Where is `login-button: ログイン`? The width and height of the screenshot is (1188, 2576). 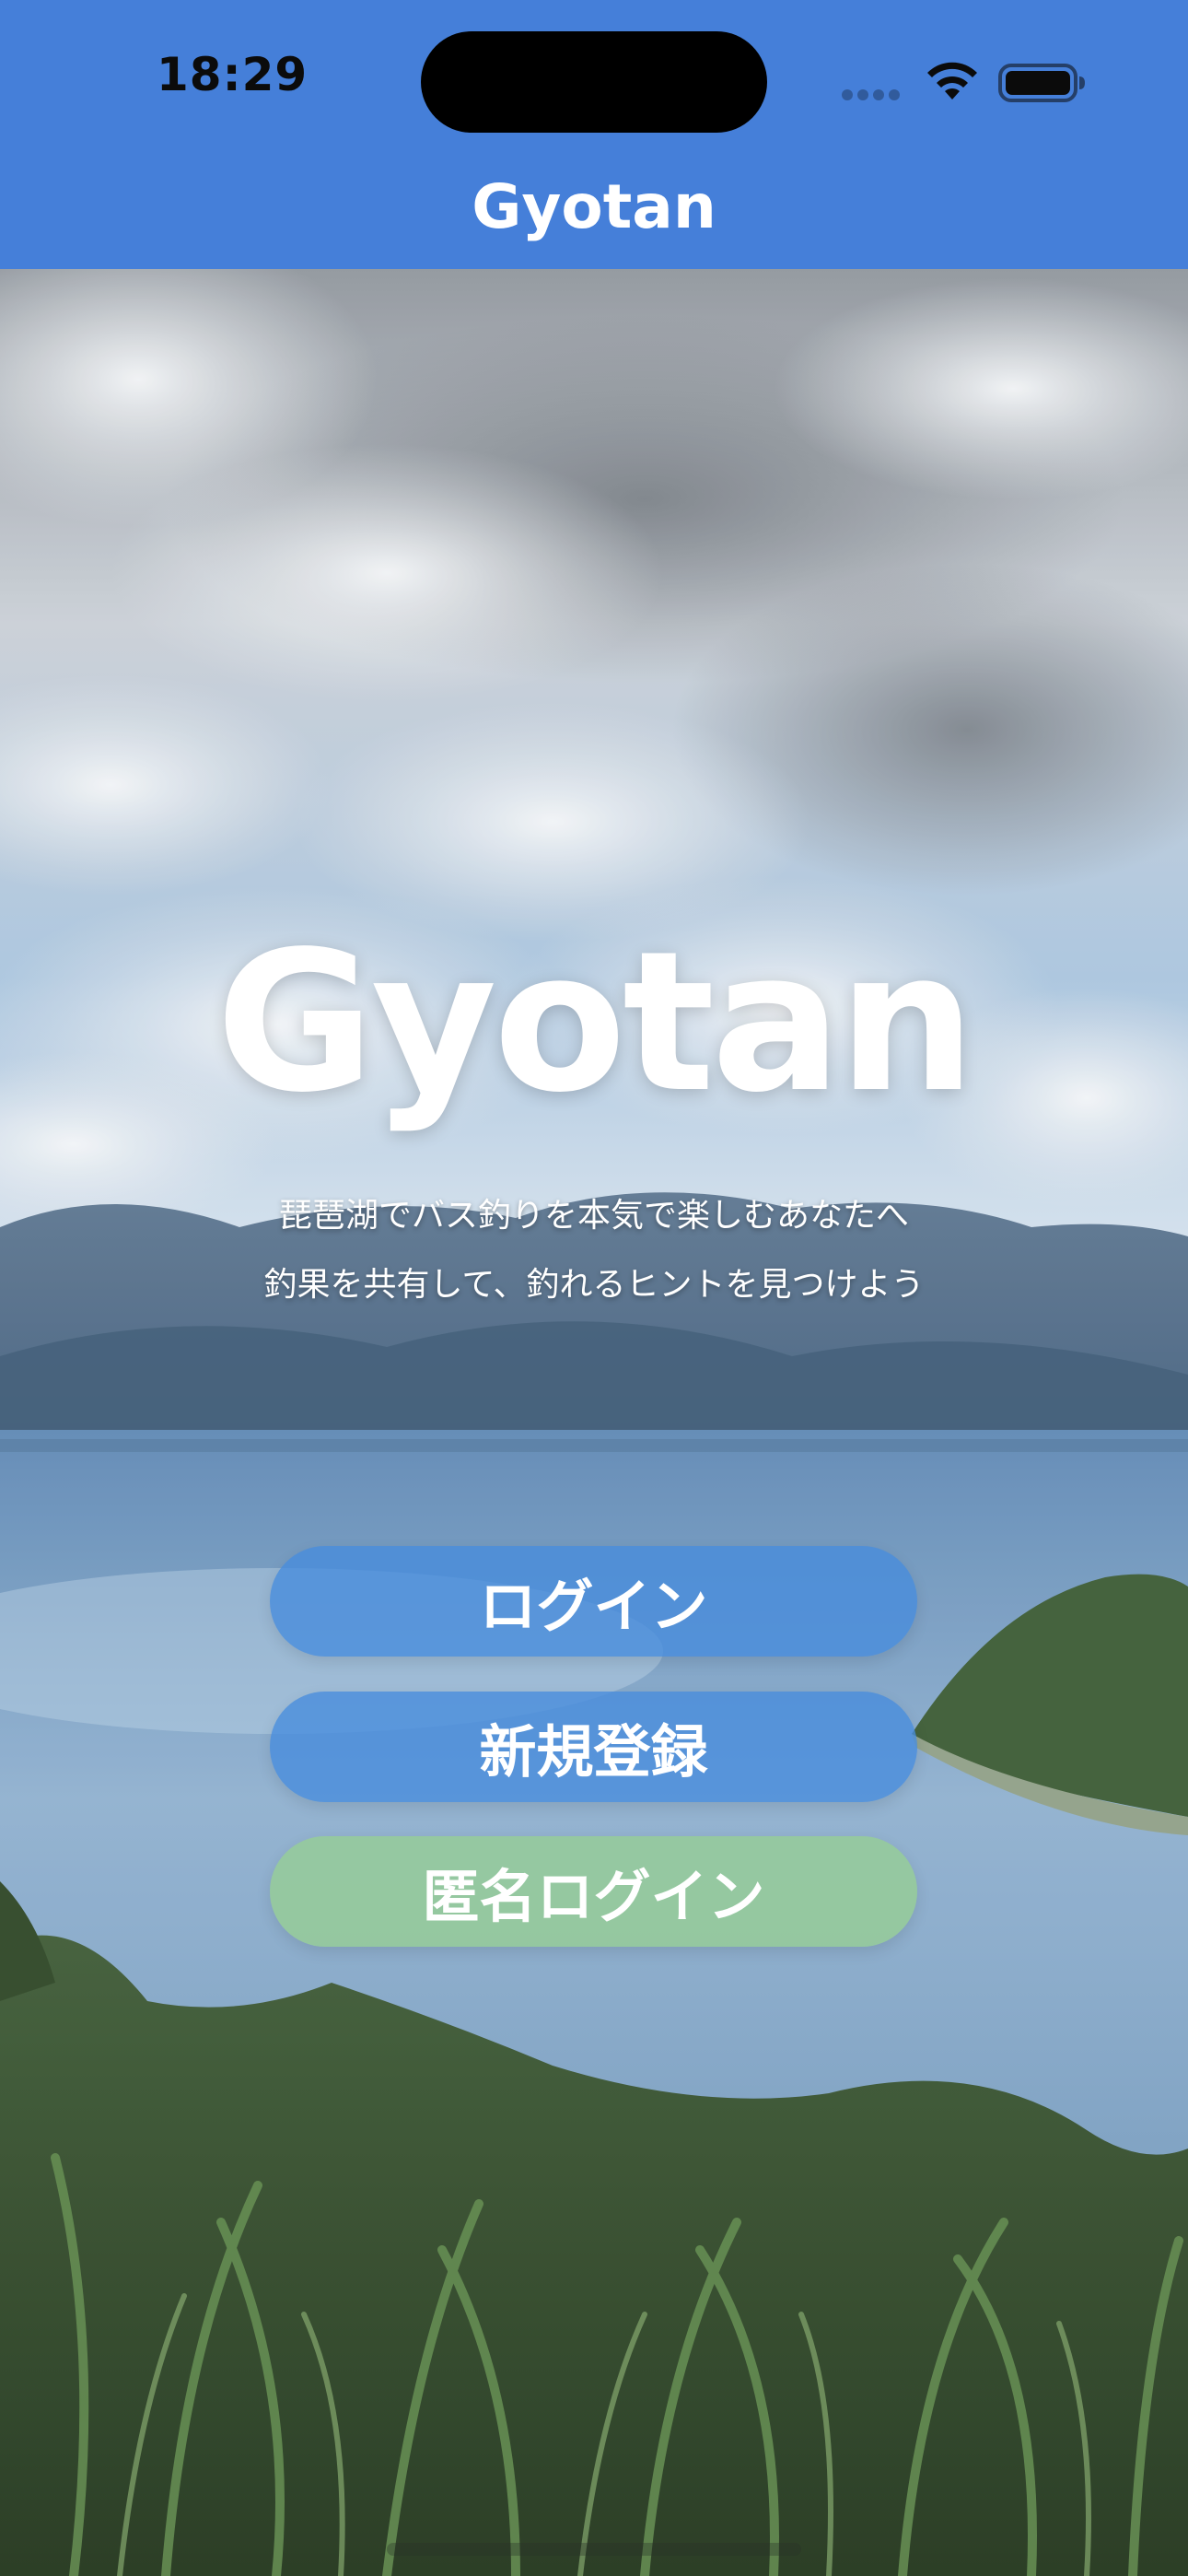
login-button: ログイン is located at coordinates (593, 1601).